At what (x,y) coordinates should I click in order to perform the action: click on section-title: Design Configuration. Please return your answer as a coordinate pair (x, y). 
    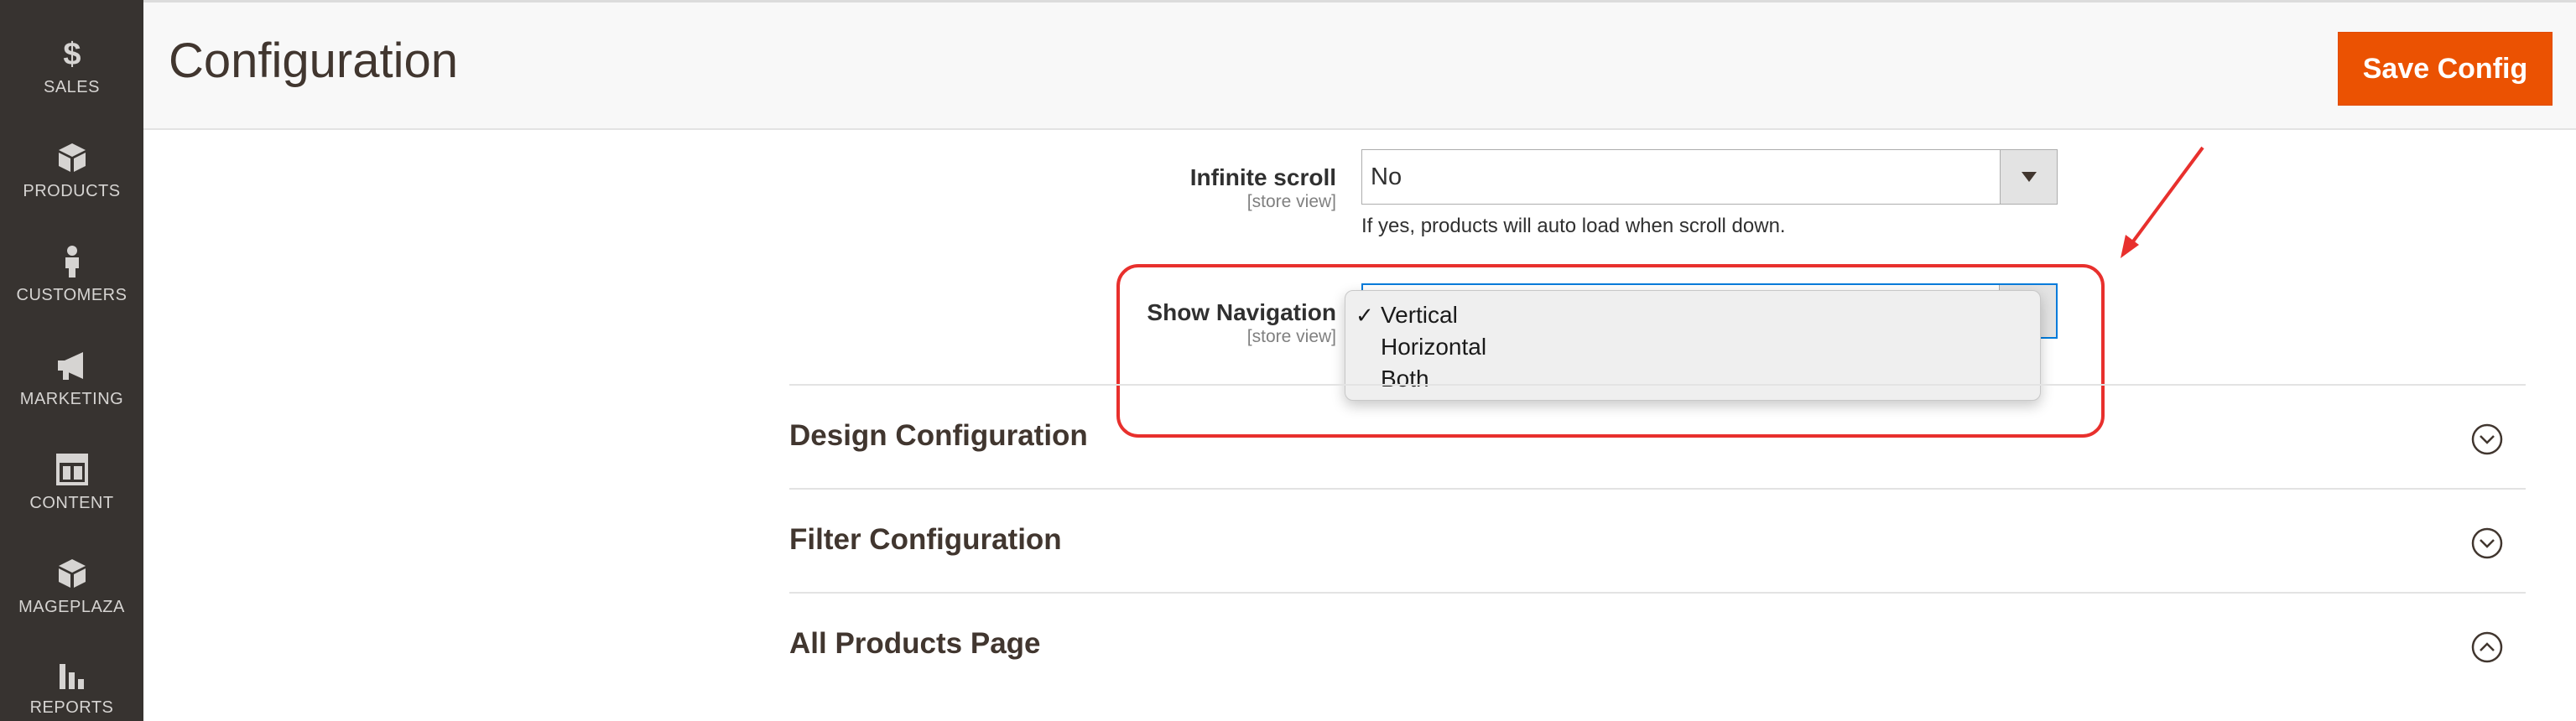
    Looking at the image, I should click on (938, 435).